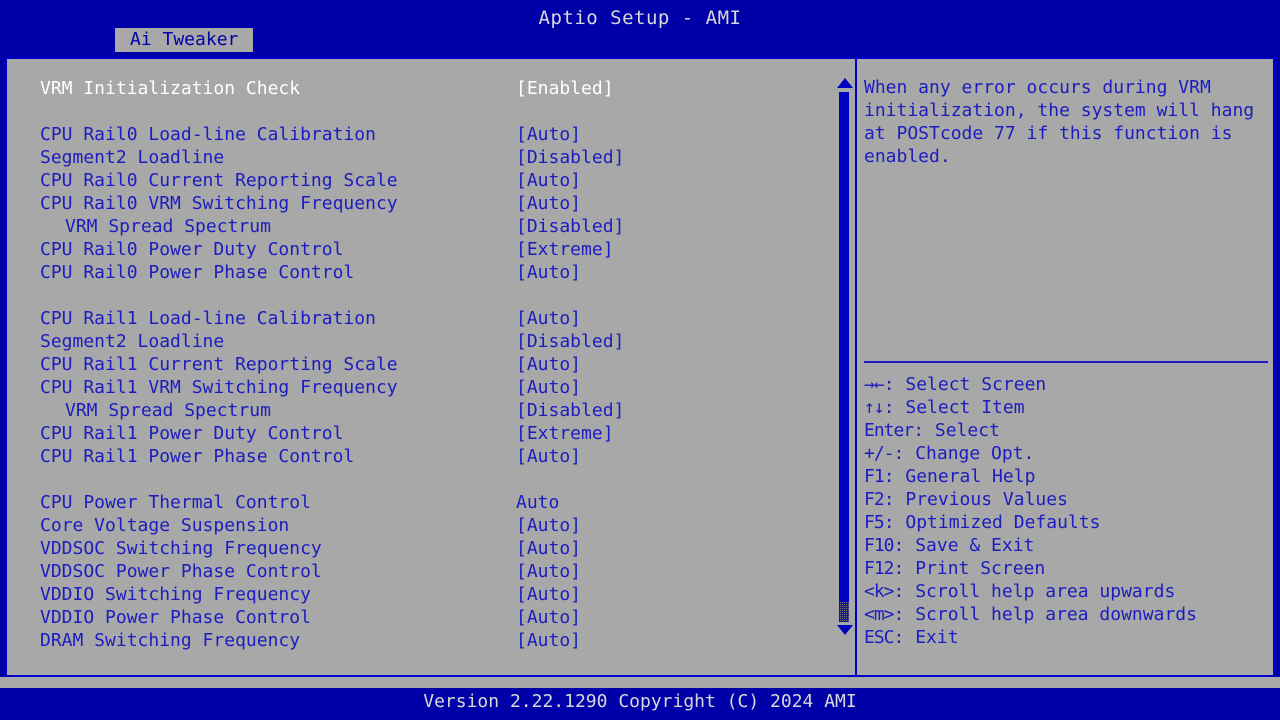 The image size is (1280, 720). What do you see at coordinates (420, 433) in the screenshot?
I see `setting-row: CPU Rail1 Power Duty Control [Extreme]` at bounding box center [420, 433].